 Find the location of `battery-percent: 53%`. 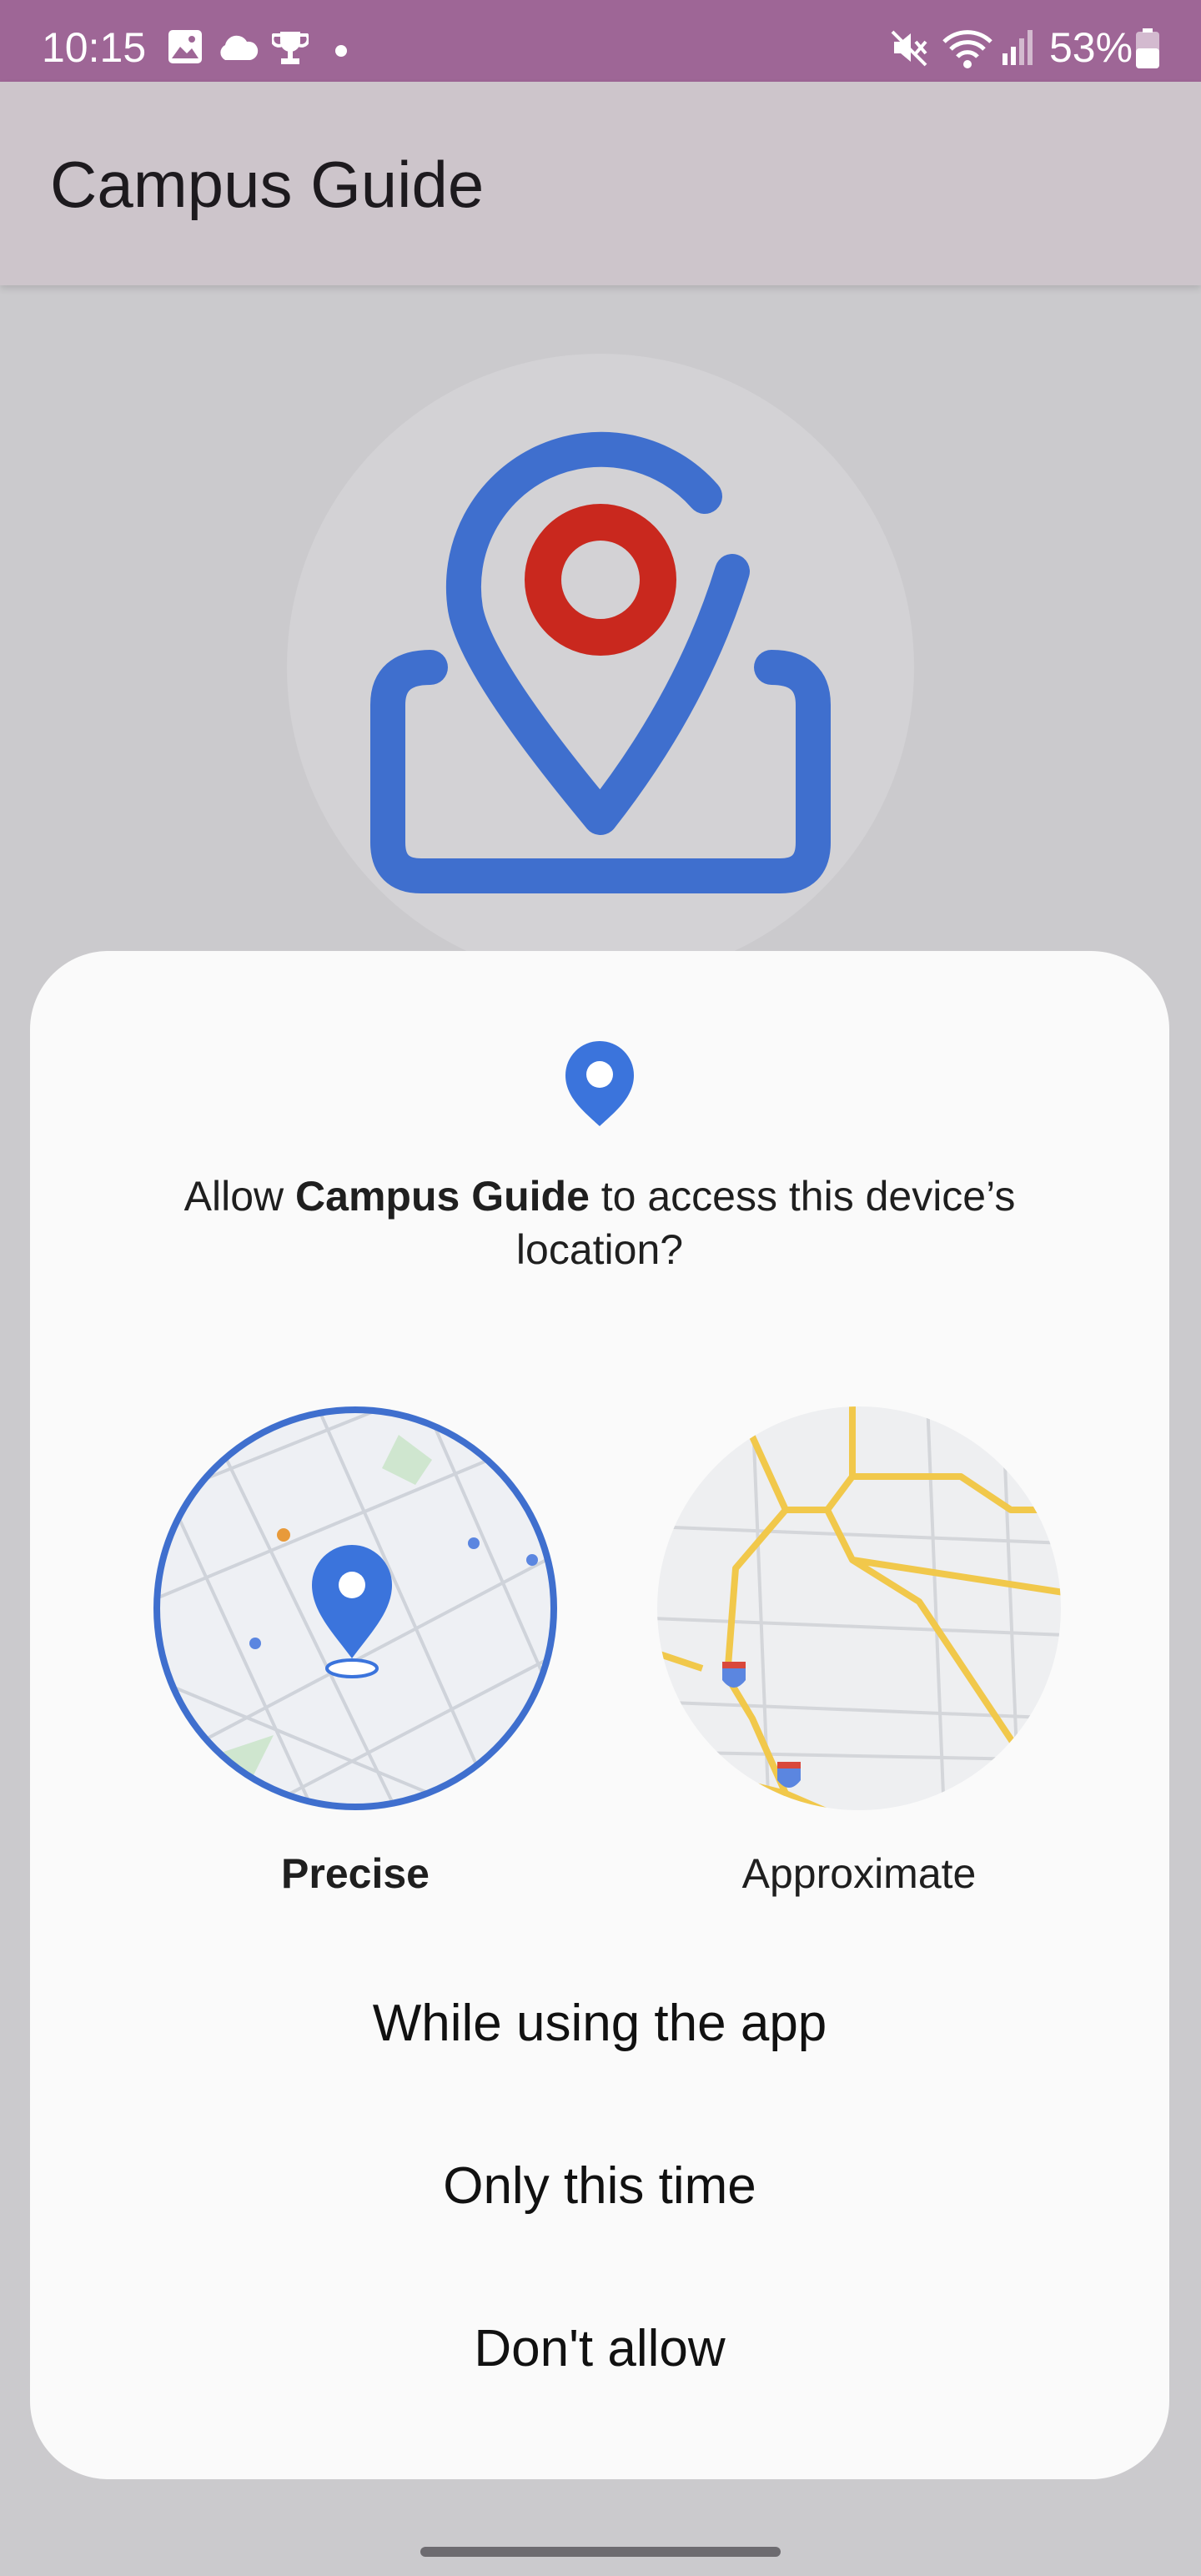

battery-percent: 53% is located at coordinates (1091, 47).